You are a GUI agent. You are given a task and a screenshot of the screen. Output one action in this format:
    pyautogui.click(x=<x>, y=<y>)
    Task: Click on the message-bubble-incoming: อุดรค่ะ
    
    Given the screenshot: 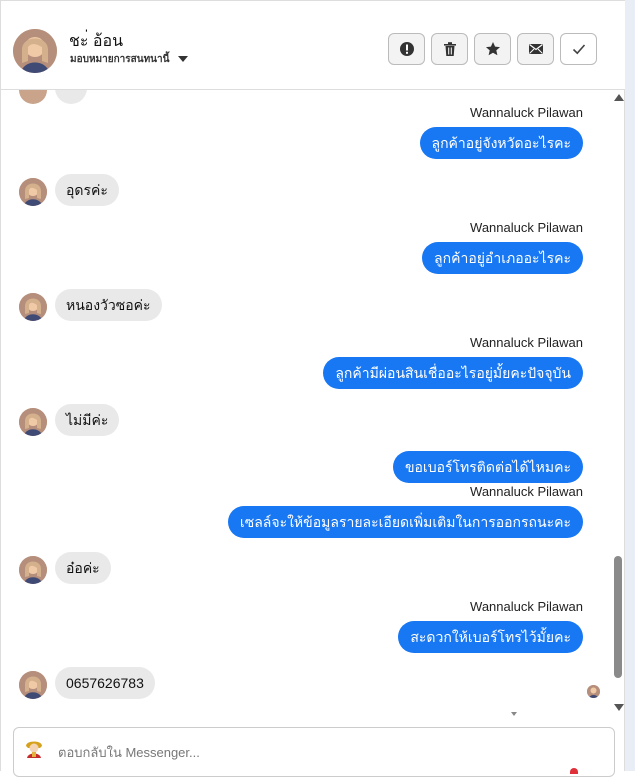 What is the action you would take?
    pyautogui.click(x=87, y=190)
    